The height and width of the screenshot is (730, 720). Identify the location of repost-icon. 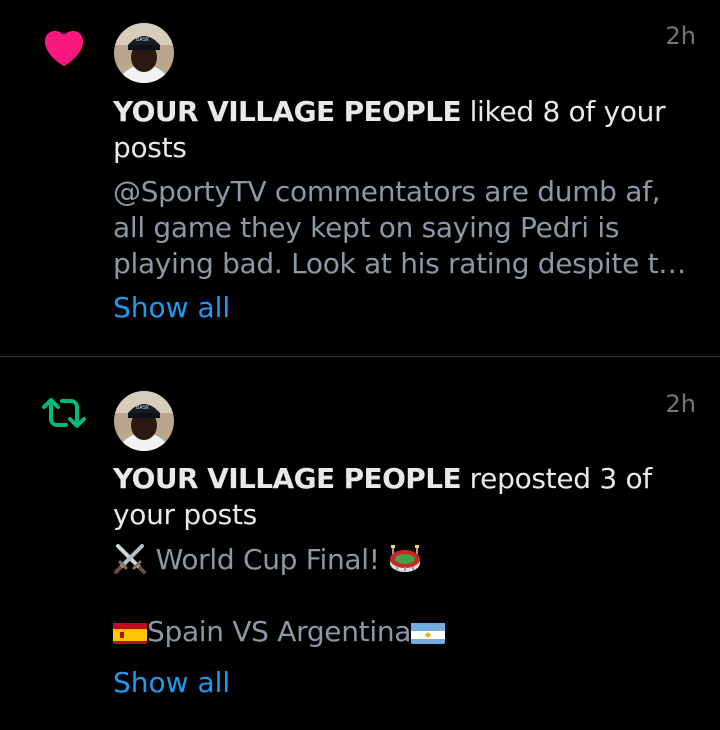
(64, 413).